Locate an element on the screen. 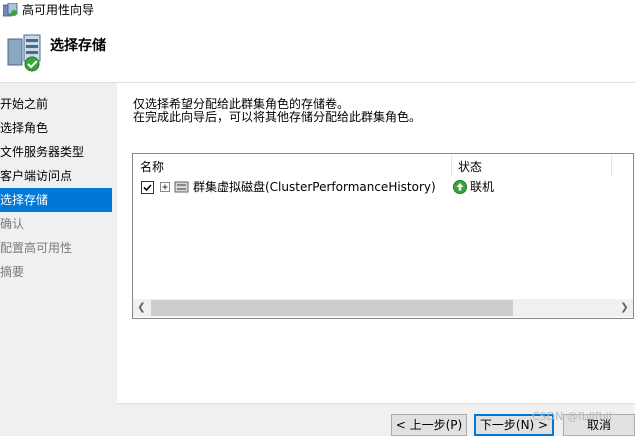  title-bar: 高可用性向导 is located at coordinates (317, 11).